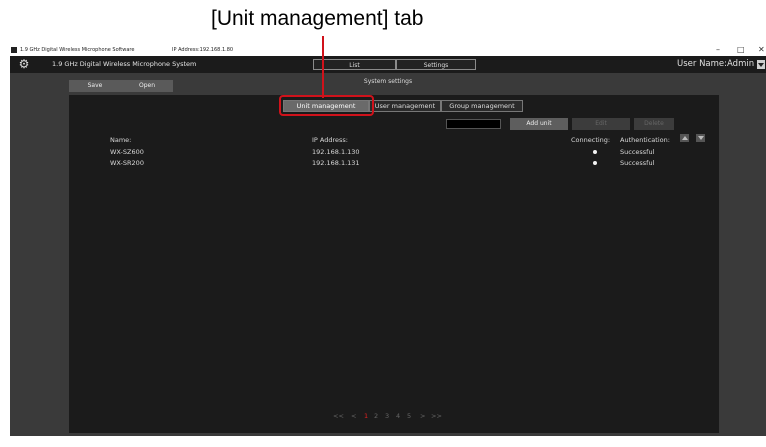 Image resolution: width=766 pixels, height=447 pixels. Describe the element at coordinates (127, 152) in the screenshot. I see `row-1-name: WX-SZ600` at that location.